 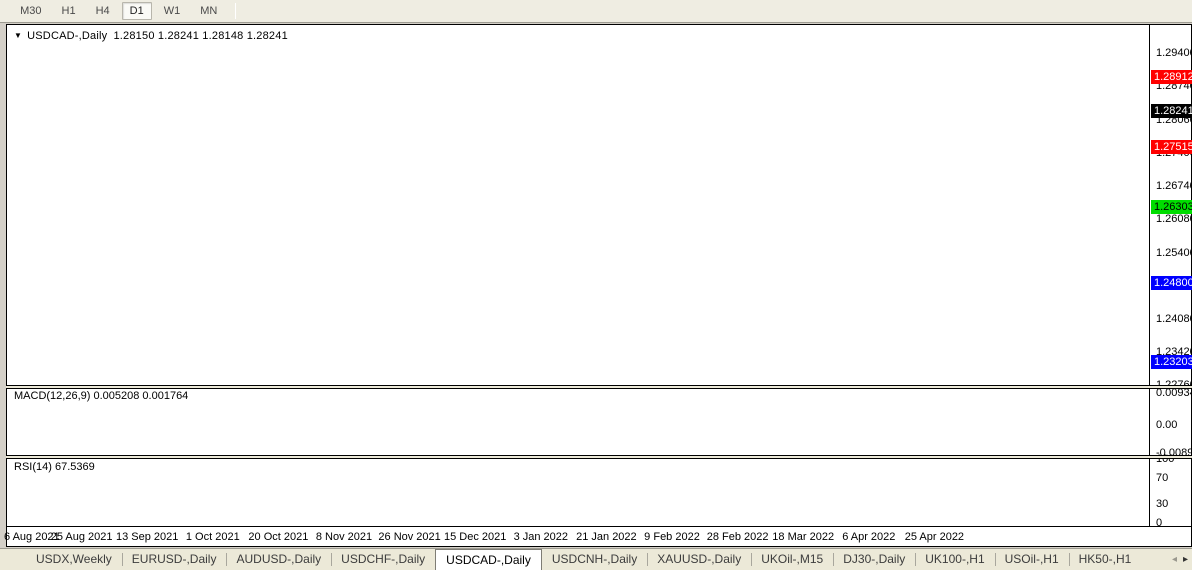 What do you see at coordinates (1174, 318) in the screenshot?
I see `price-tick-label: 1.24080` at bounding box center [1174, 318].